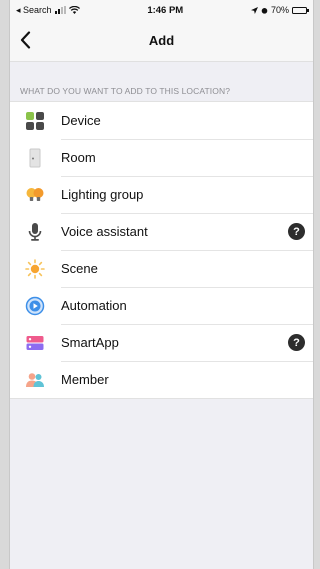 The image size is (320, 569). I want to click on automation-icon, so click(35, 306).